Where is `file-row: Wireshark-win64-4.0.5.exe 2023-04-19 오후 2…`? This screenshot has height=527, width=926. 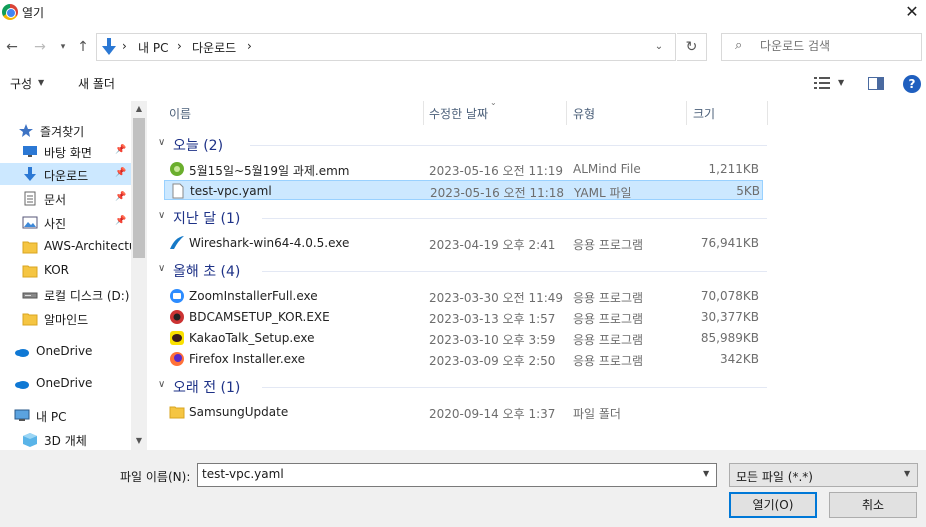 file-row: Wireshark-win64-4.0.5.exe 2023-04-19 오후 2… is located at coordinates (463, 243).